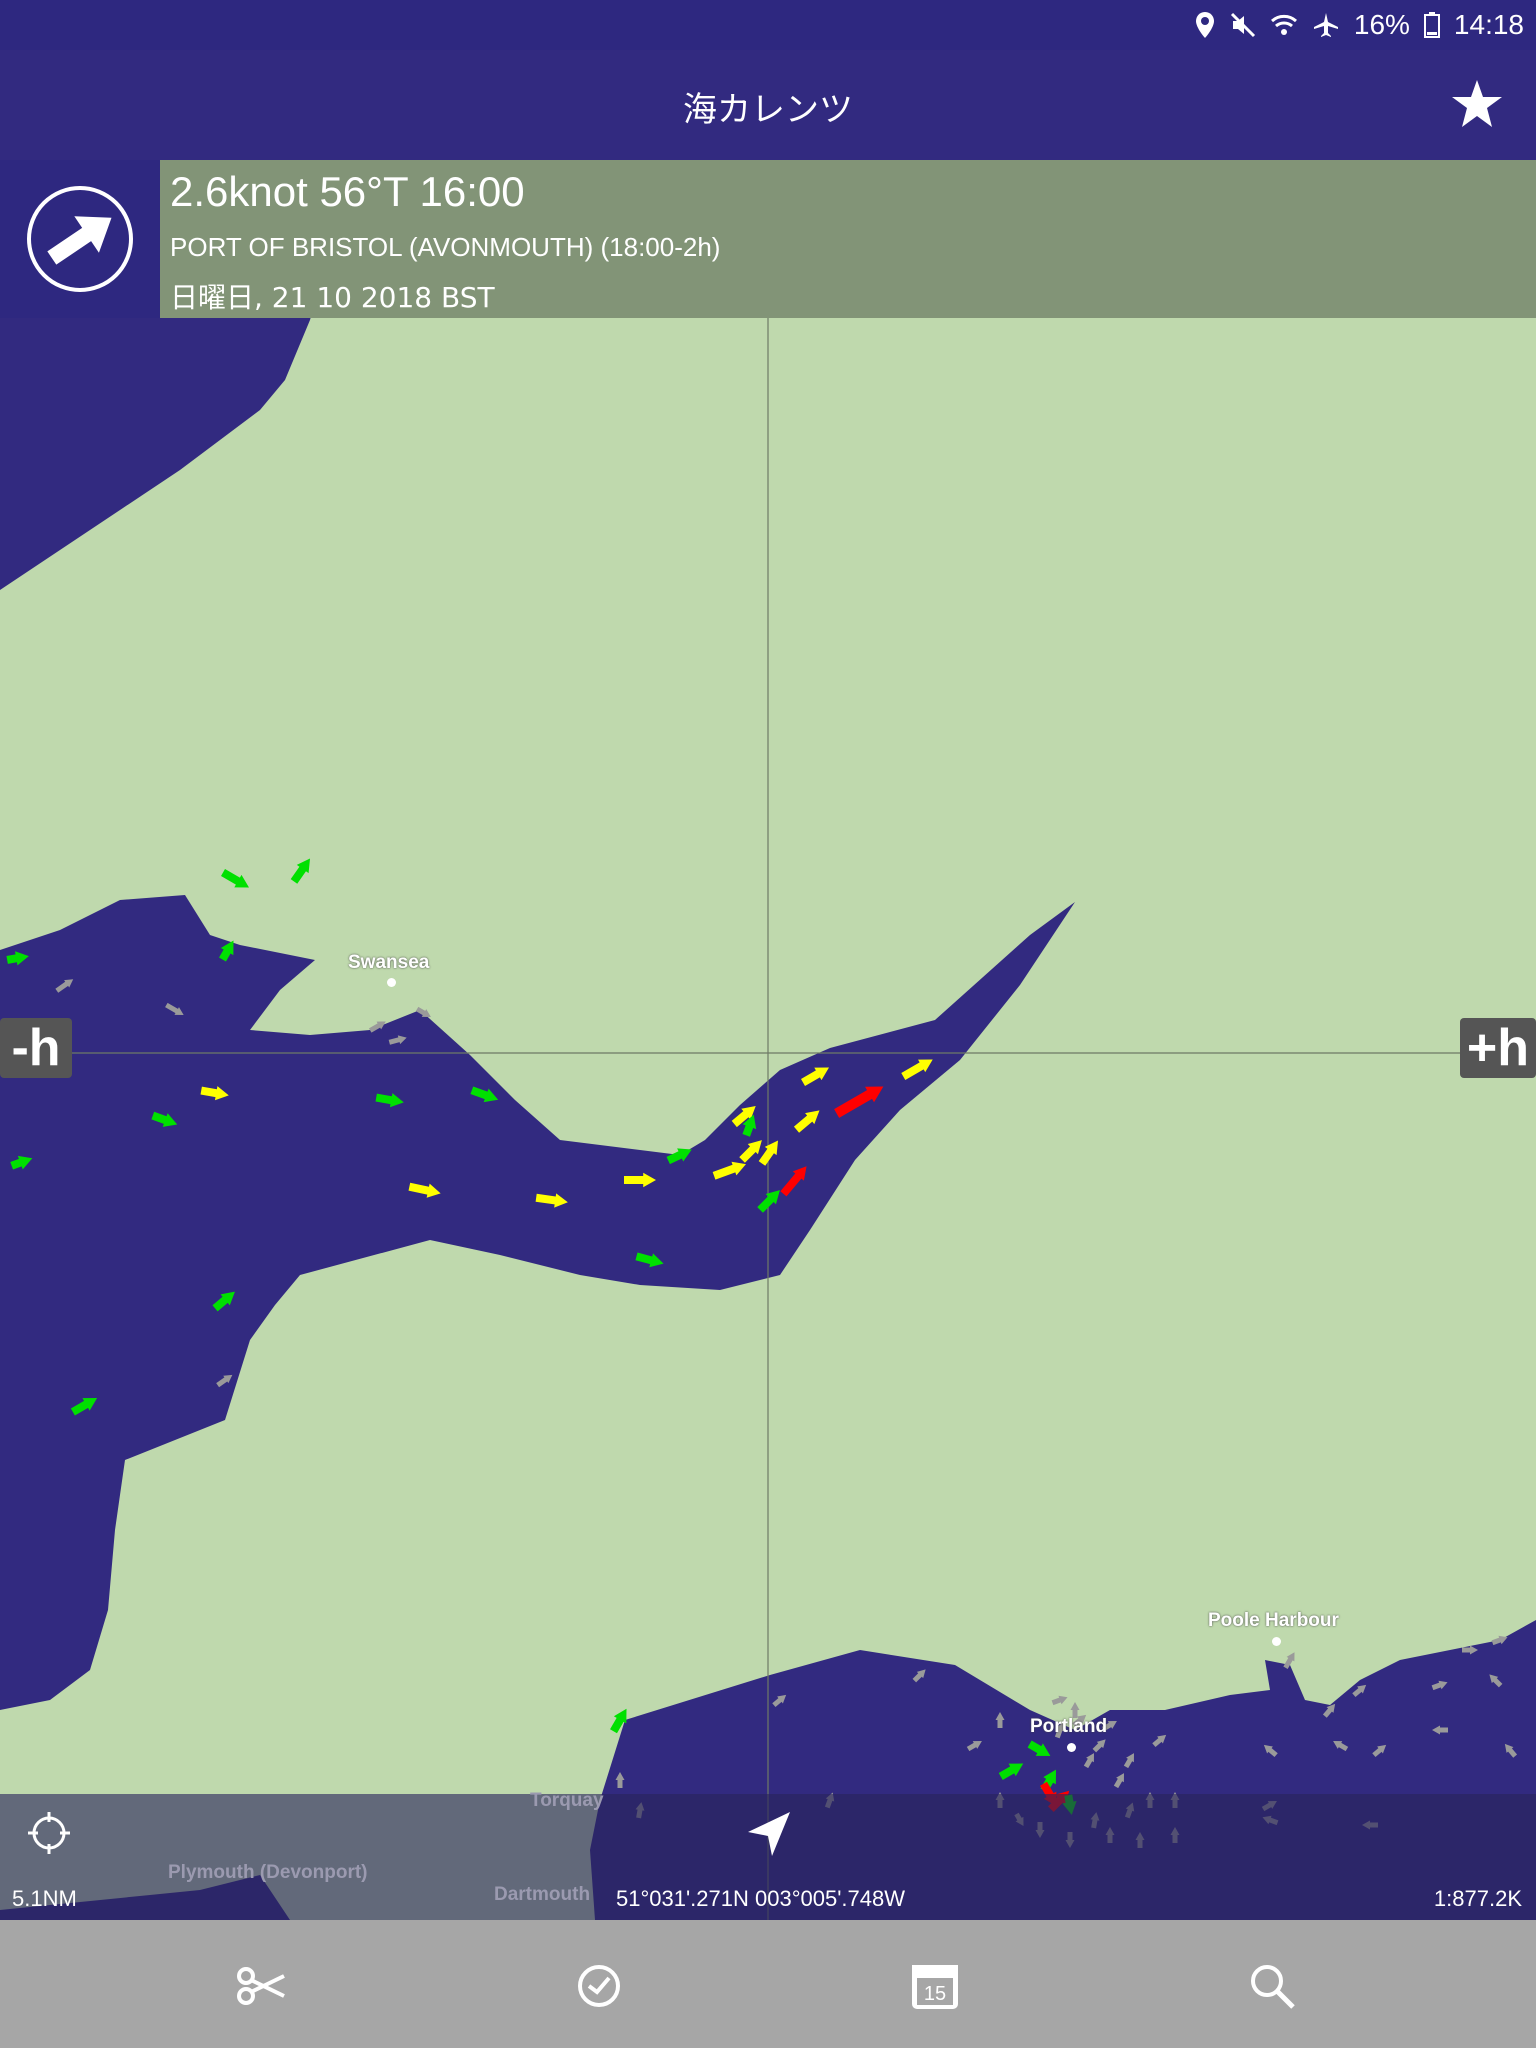 This screenshot has height=2048, width=1536. I want to click on app-title: 海カレンツ, so click(768, 110).